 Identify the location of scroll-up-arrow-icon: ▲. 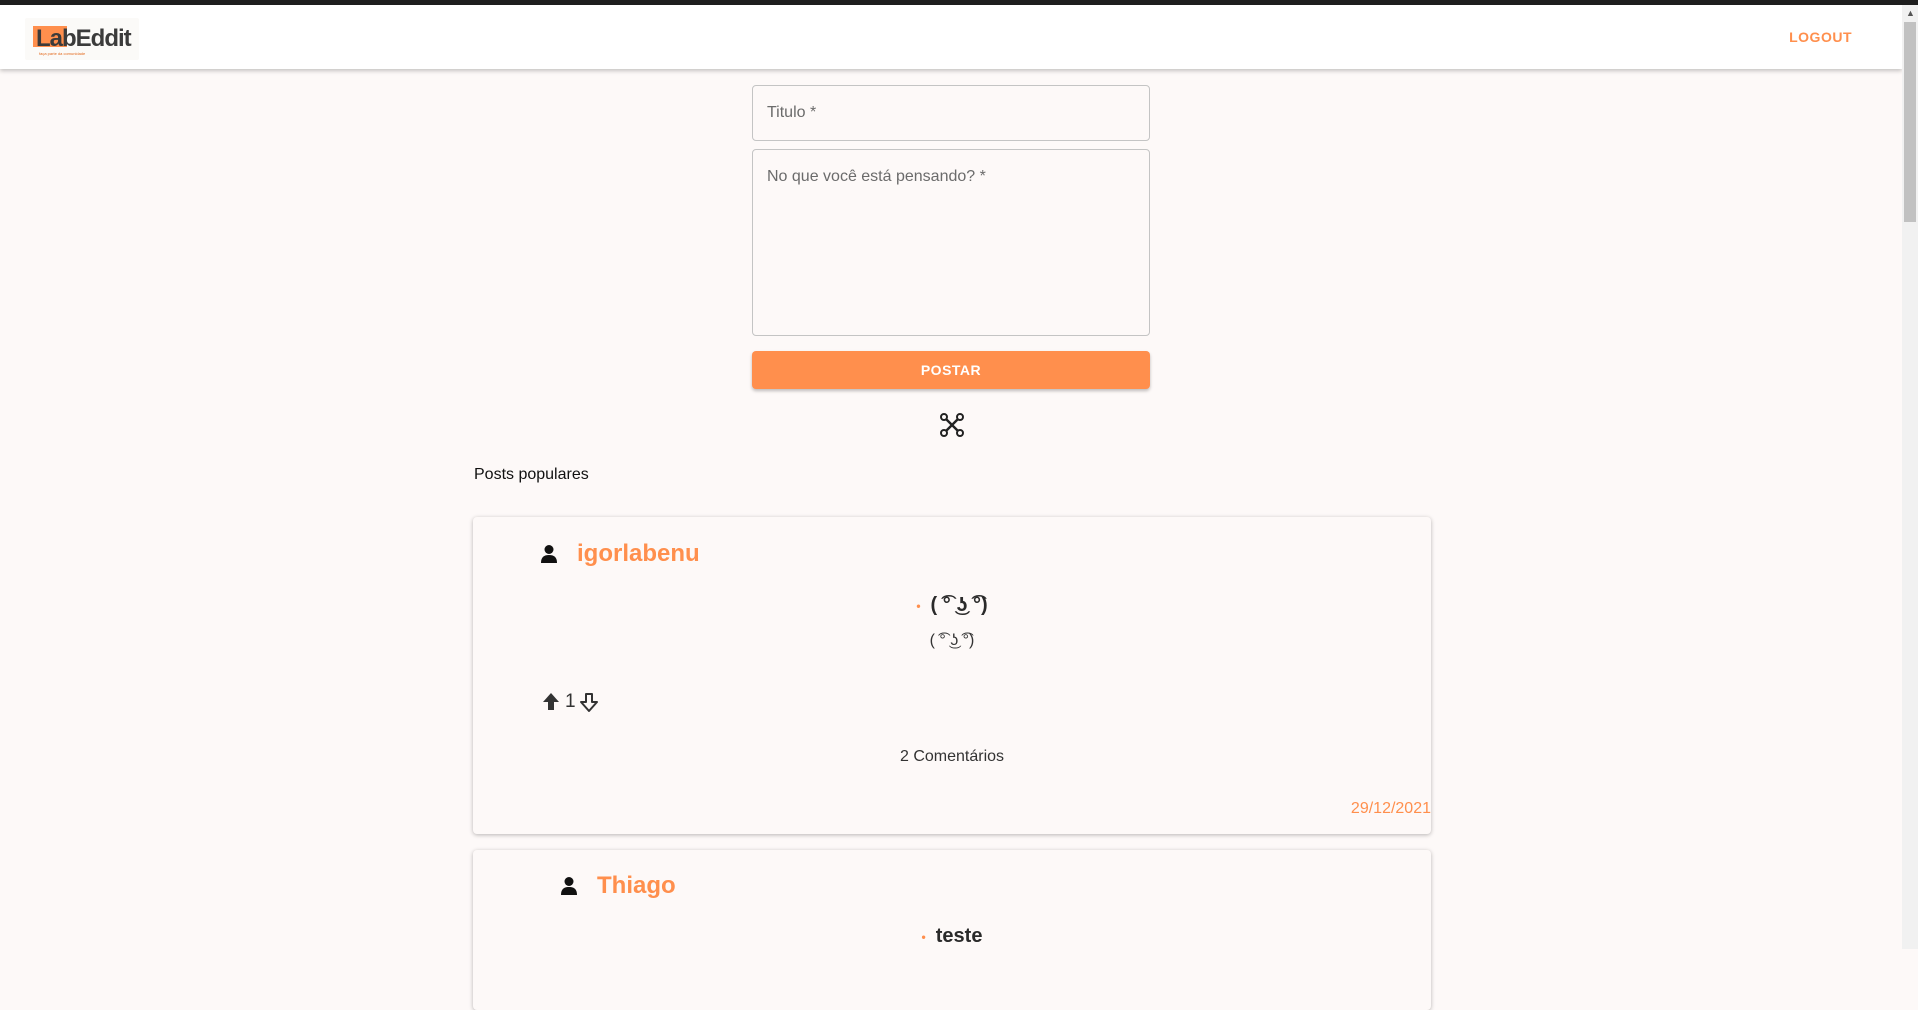
(1910, 13).